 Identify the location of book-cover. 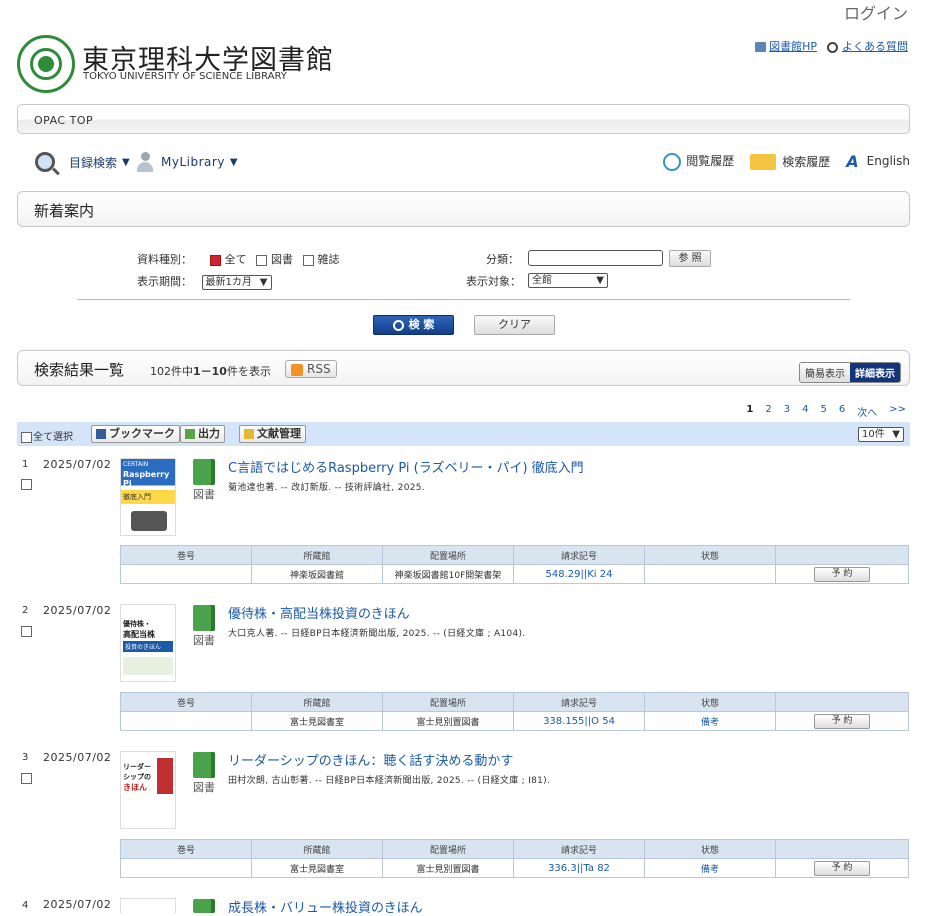
(148, 905).